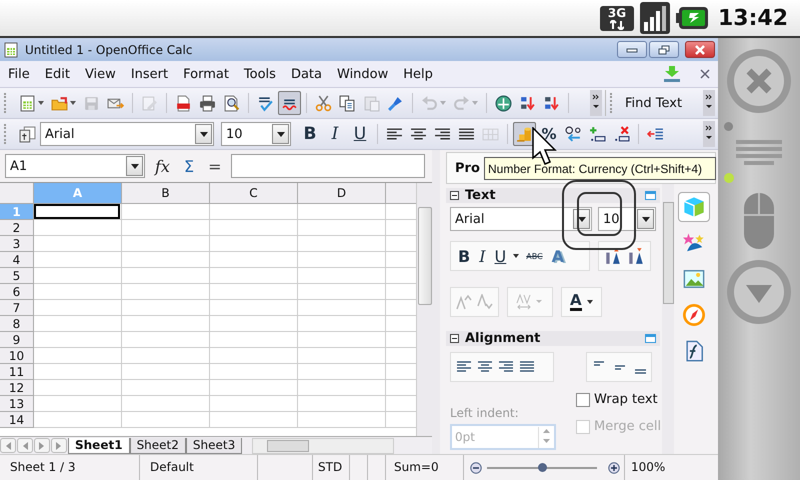  What do you see at coordinates (342, 193) in the screenshot?
I see `column-header: D` at bounding box center [342, 193].